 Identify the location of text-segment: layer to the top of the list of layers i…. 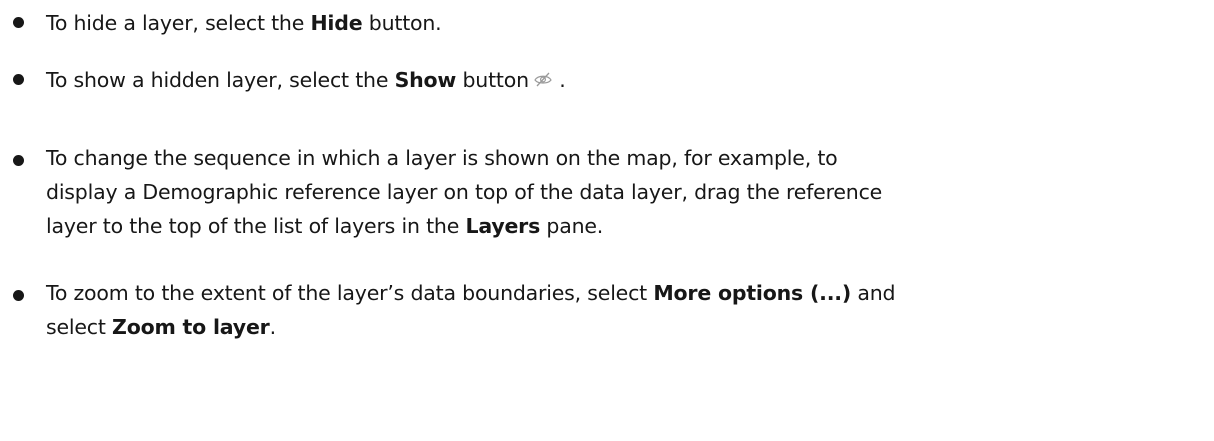
(256, 226).